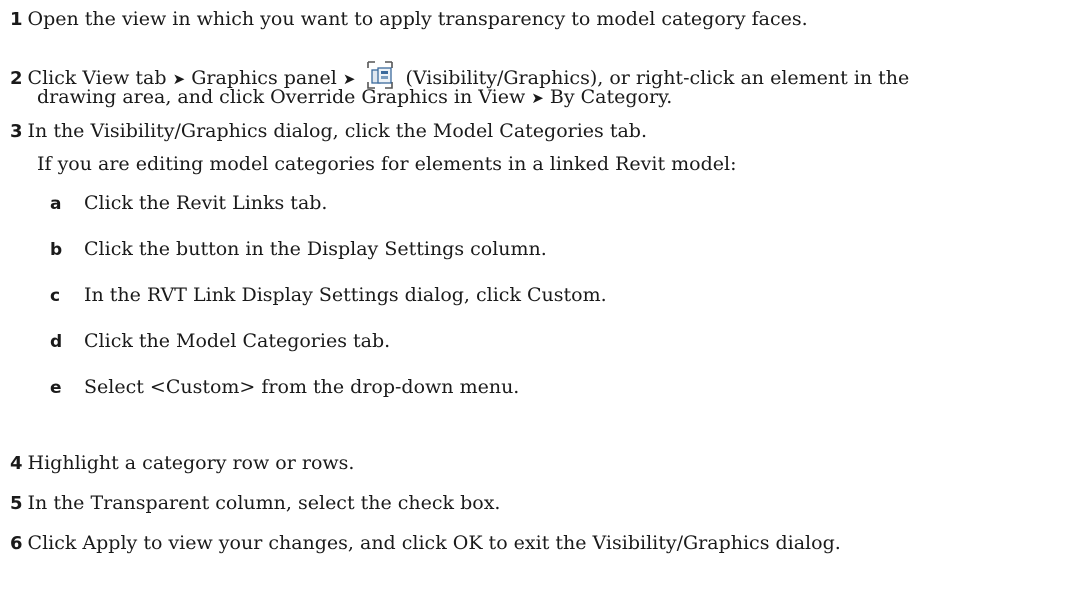 This screenshot has width=1087, height=597. What do you see at coordinates (237, 341) in the screenshot?
I see `substep-text: Click the Model Categories tab.` at bounding box center [237, 341].